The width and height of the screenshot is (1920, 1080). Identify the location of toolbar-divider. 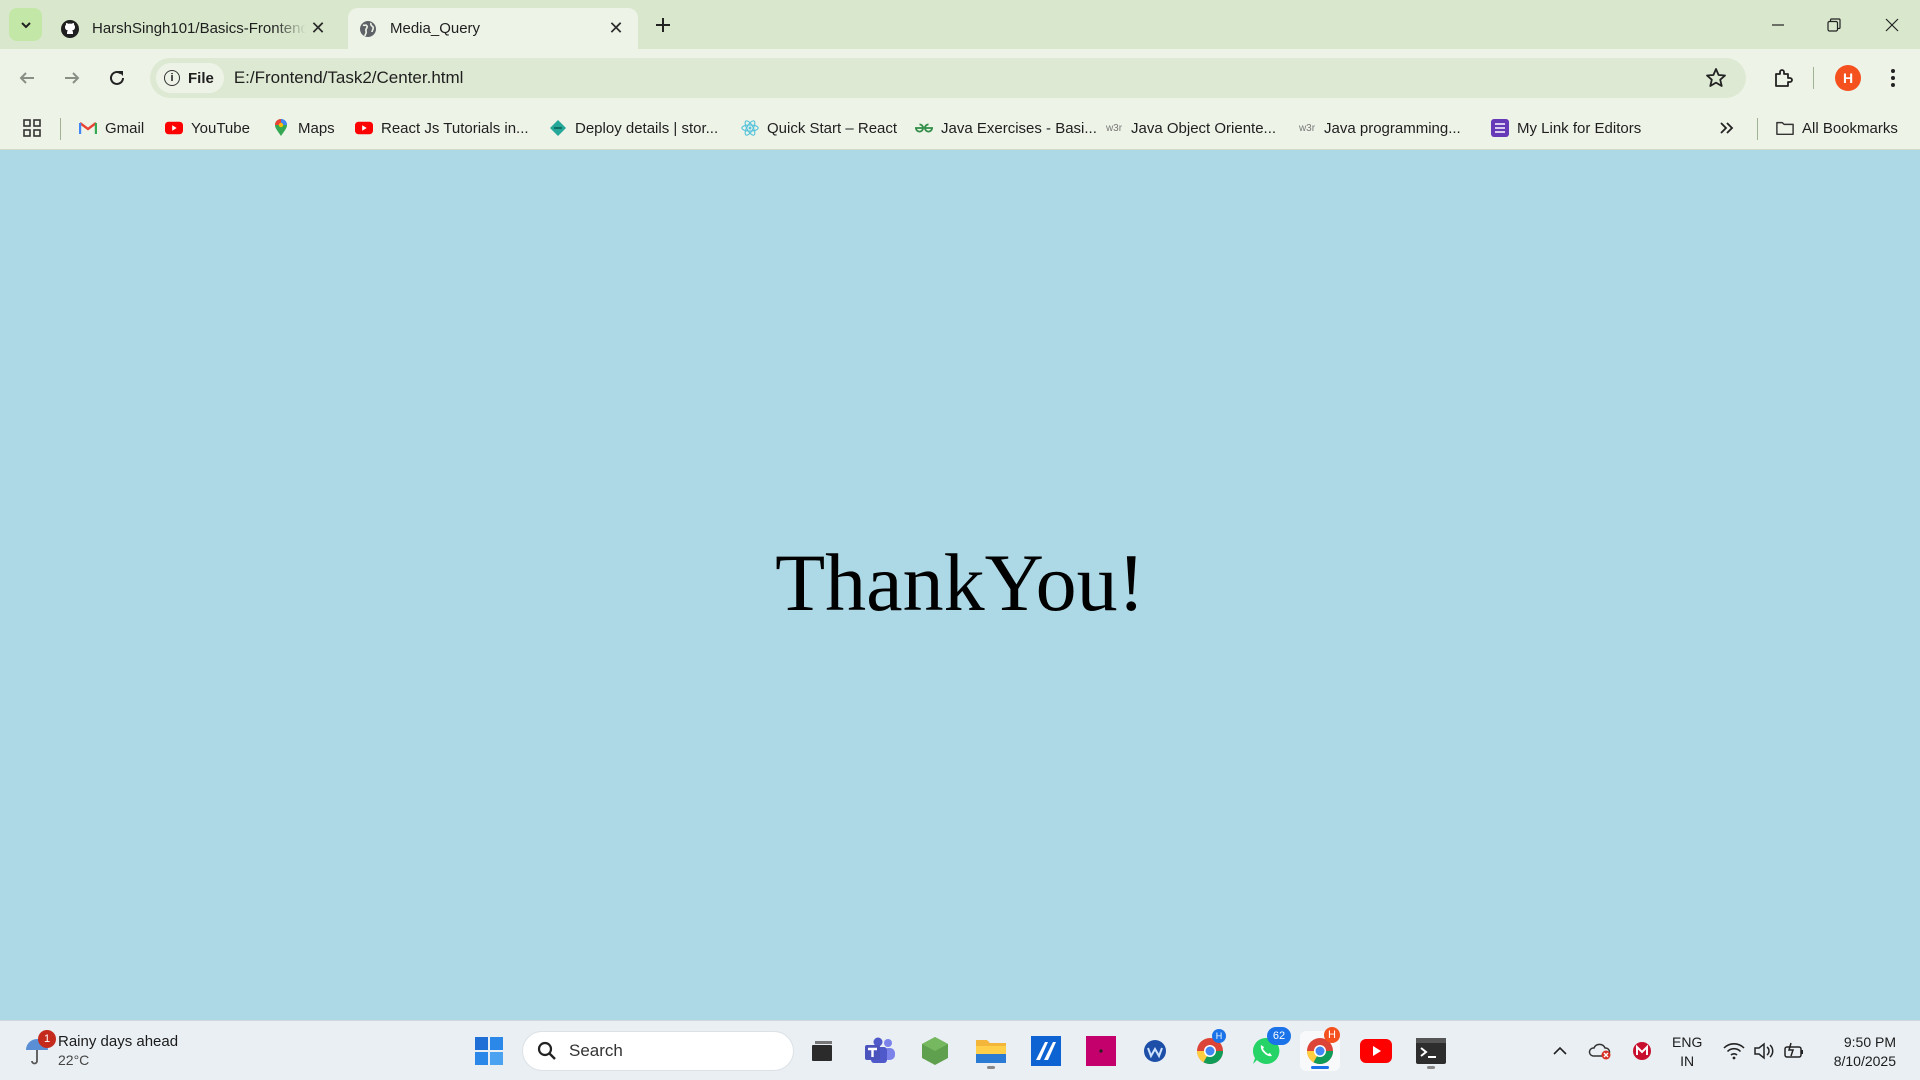
(1813, 78).